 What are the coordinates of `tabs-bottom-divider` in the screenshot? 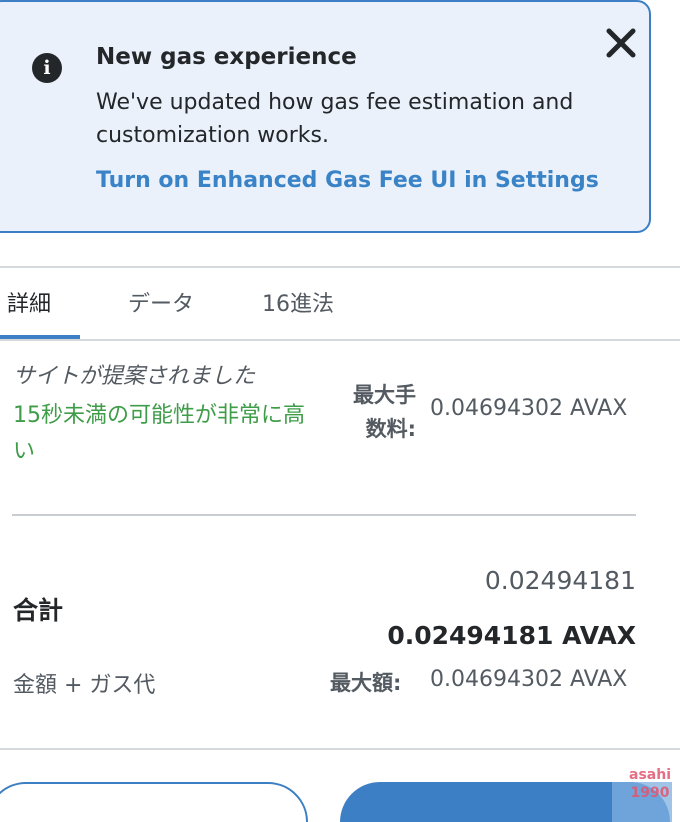 It's located at (340, 340).